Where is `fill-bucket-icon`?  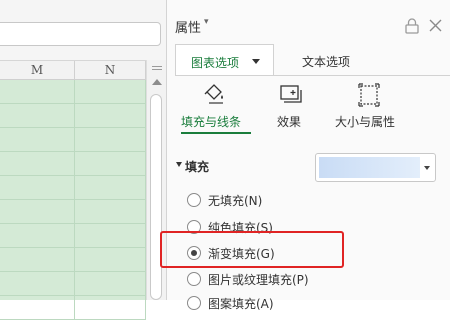
fill-bucket-icon is located at coordinates (215, 94).